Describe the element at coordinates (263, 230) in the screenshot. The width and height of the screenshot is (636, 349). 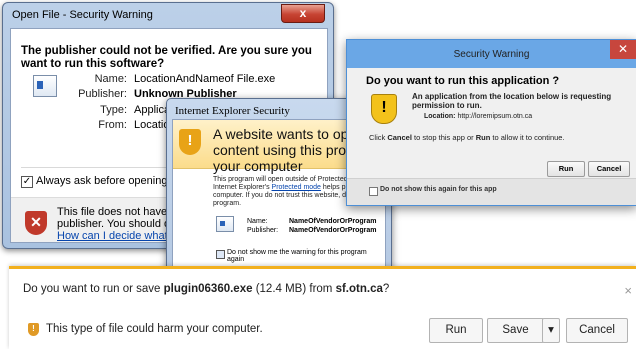
I see `publisher-label: Publisher:` at that location.